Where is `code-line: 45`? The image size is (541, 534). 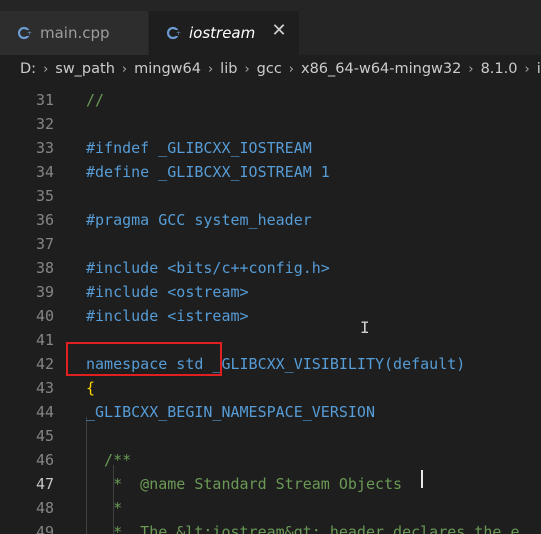
code-line: 45 is located at coordinates (270, 436).